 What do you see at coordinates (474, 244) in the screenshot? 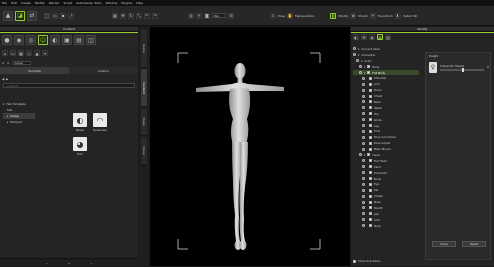
I see `reset-button: Reset` at bounding box center [474, 244].